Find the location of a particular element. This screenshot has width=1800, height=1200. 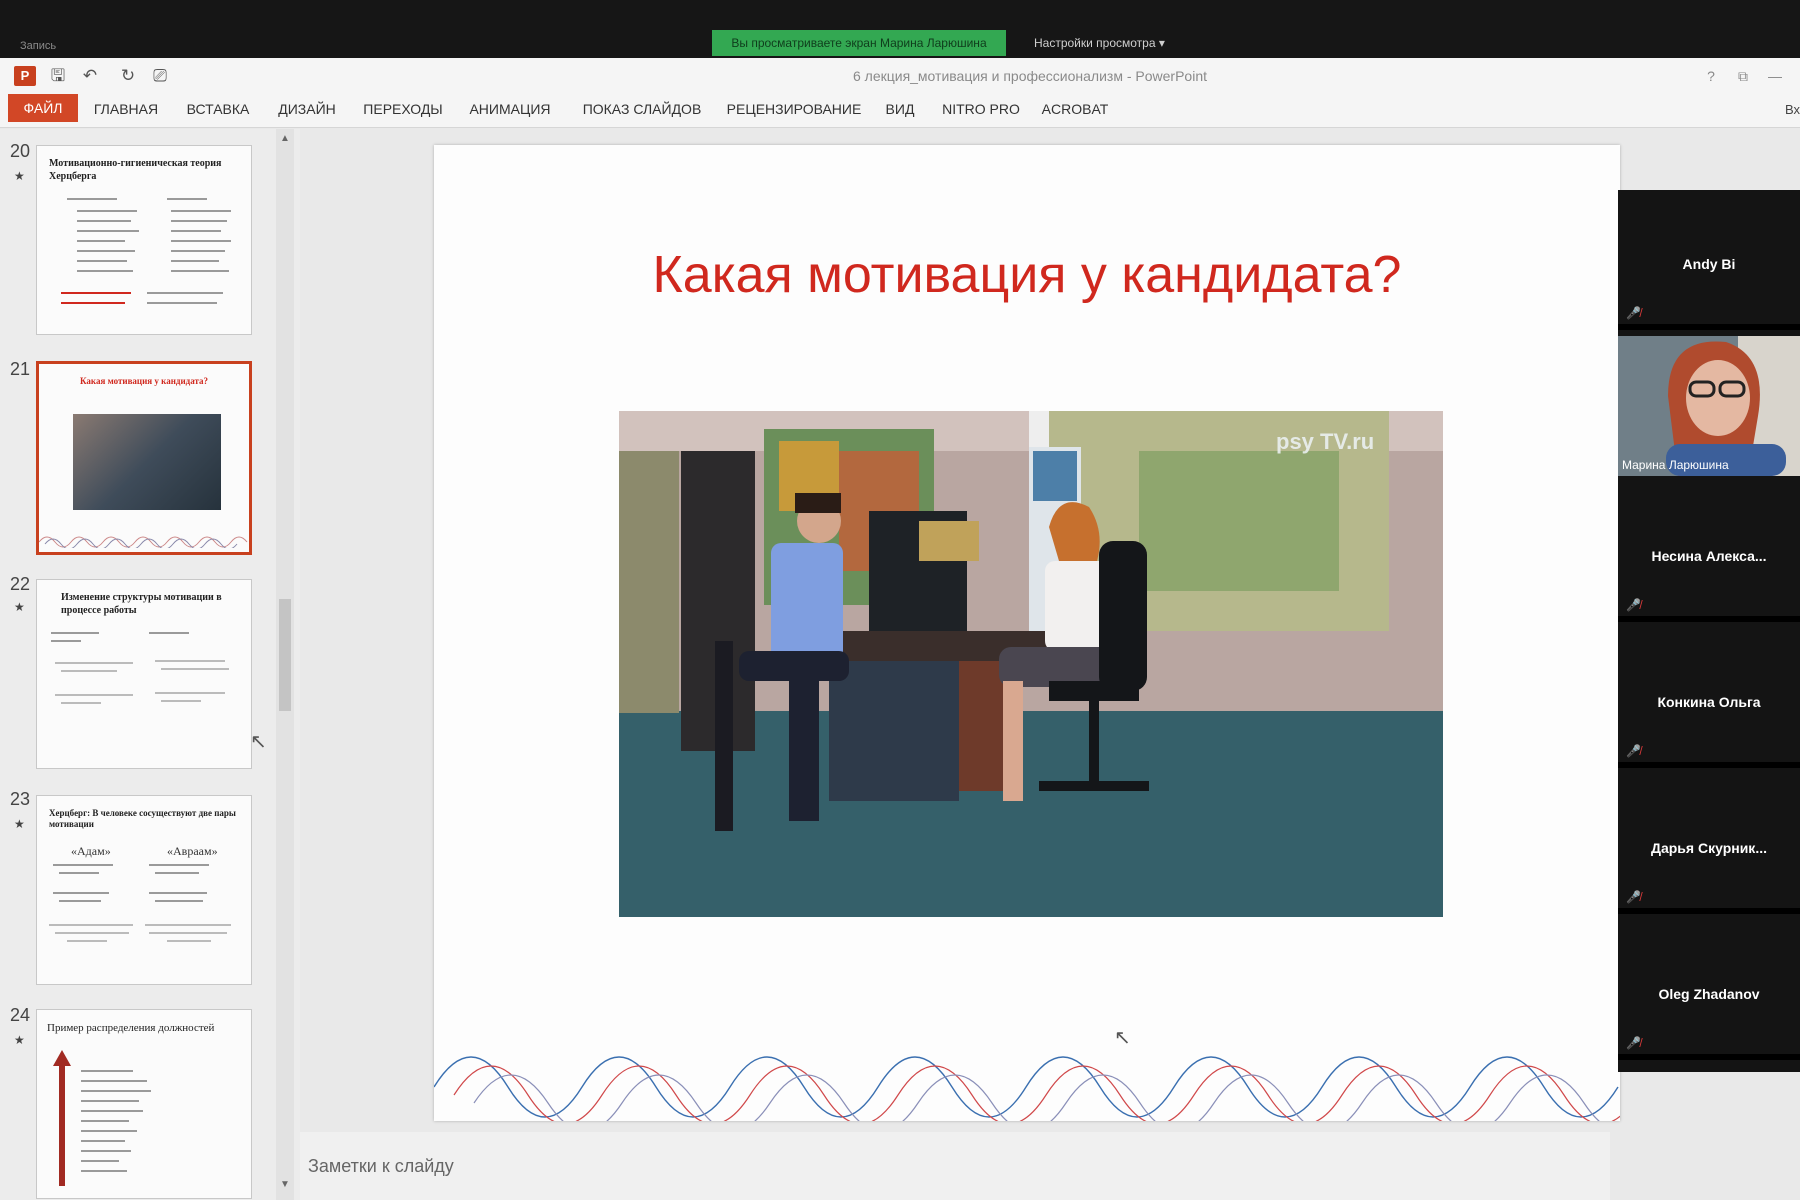

participant-video-tile: Марина Ларюшина is located at coordinates (1709, 406).